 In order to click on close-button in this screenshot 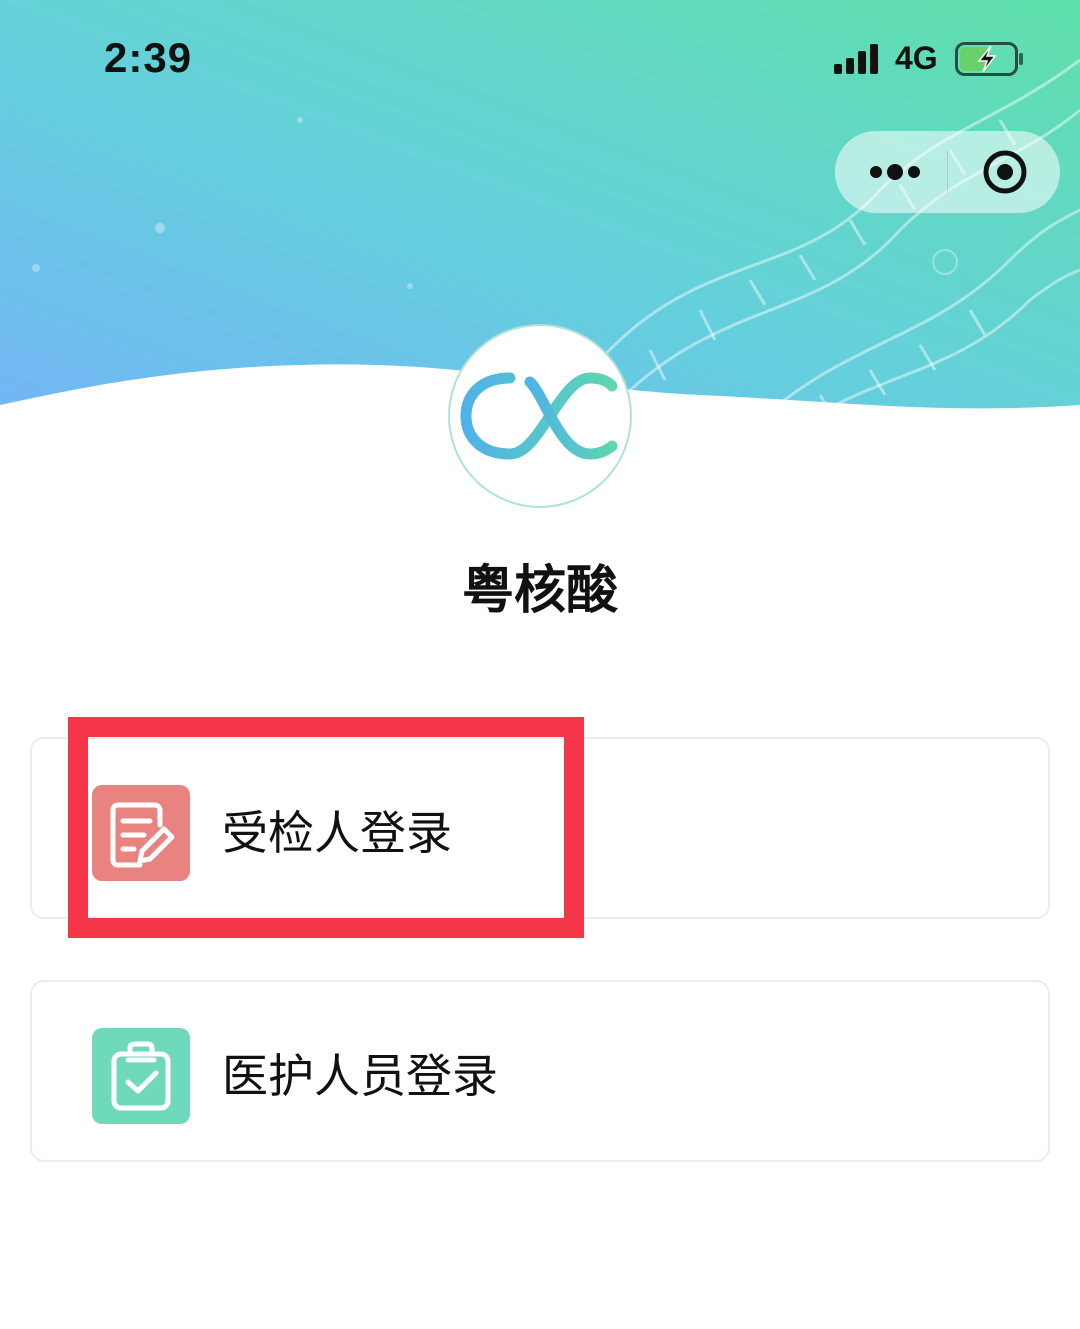, I will do `click(1004, 172)`.